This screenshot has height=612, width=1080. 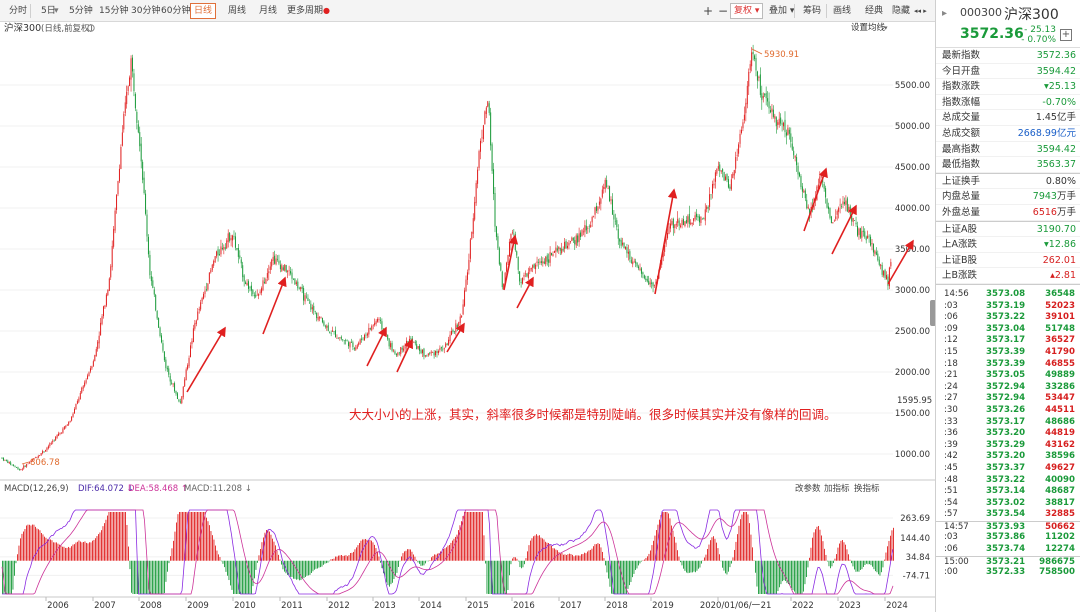 I want to click on set-ma-button: 设置均线, so click(x=868, y=27).